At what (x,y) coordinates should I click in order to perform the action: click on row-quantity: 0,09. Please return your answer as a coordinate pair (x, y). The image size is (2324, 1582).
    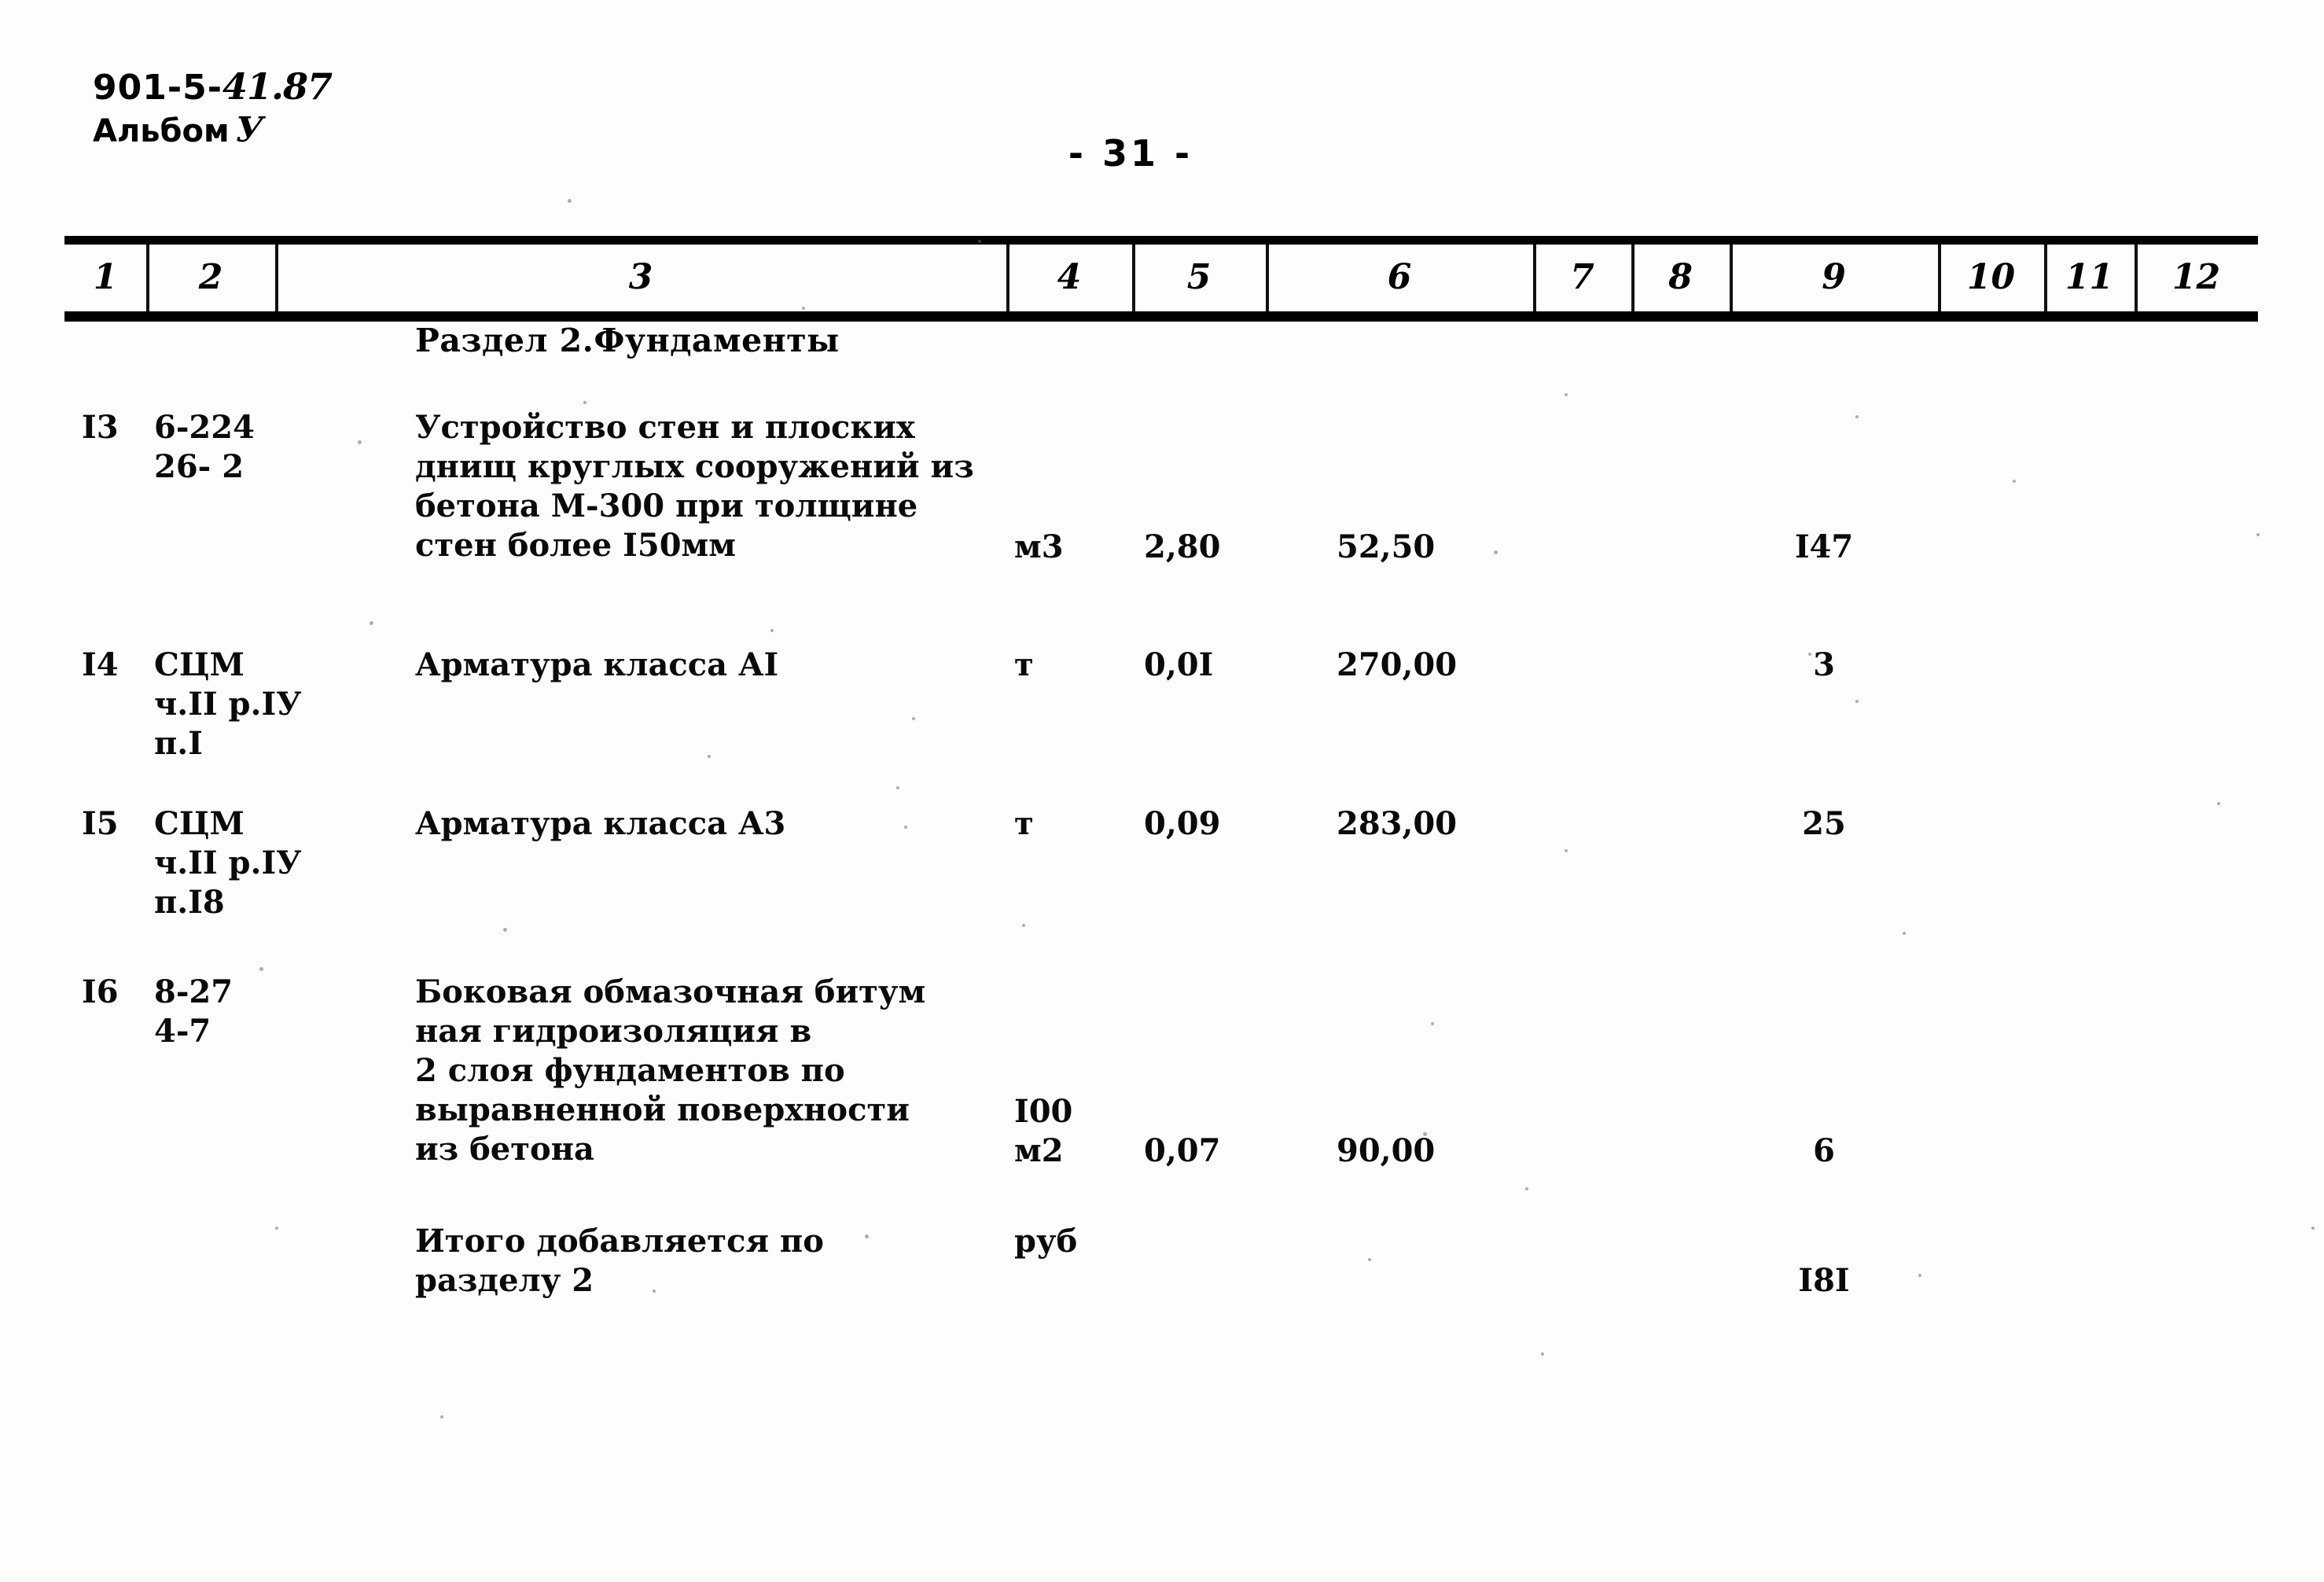
    Looking at the image, I should click on (1182, 823).